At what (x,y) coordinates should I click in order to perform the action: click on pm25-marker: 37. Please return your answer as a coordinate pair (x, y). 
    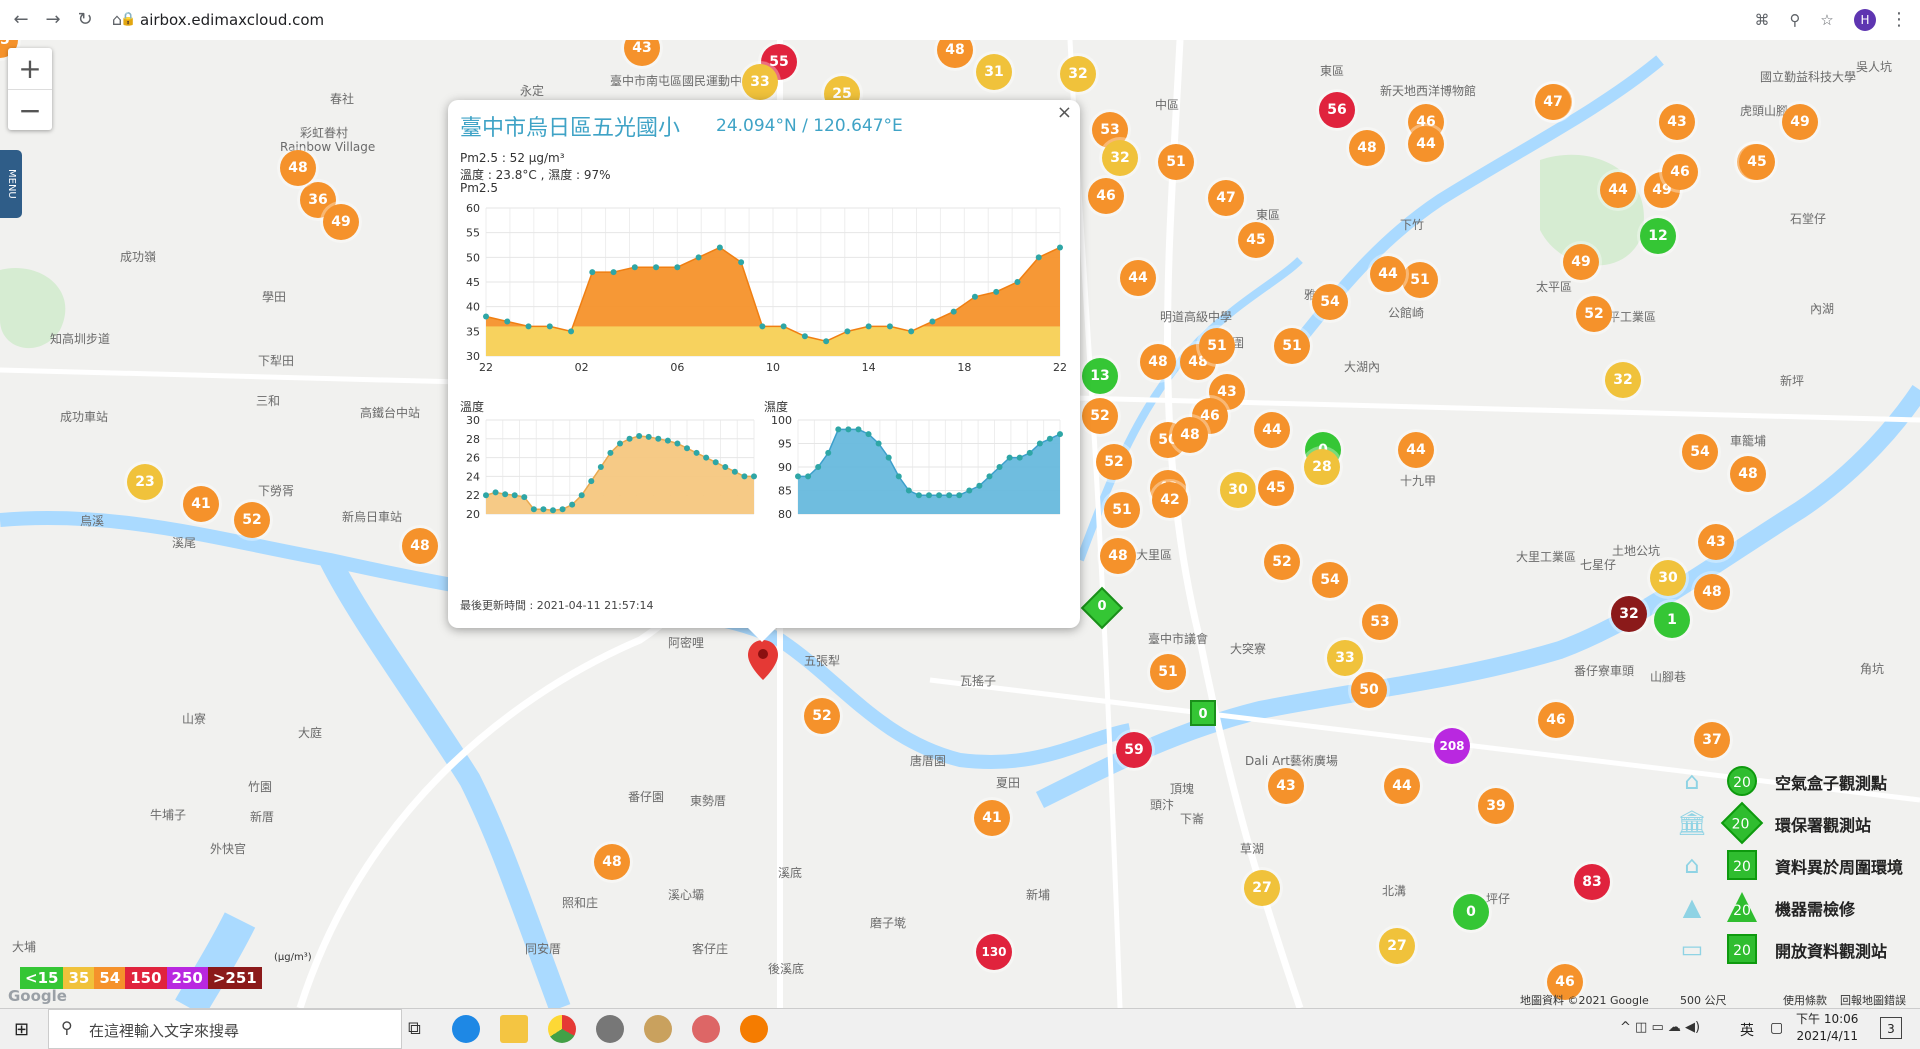
    Looking at the image, I should click on (1712, 740).